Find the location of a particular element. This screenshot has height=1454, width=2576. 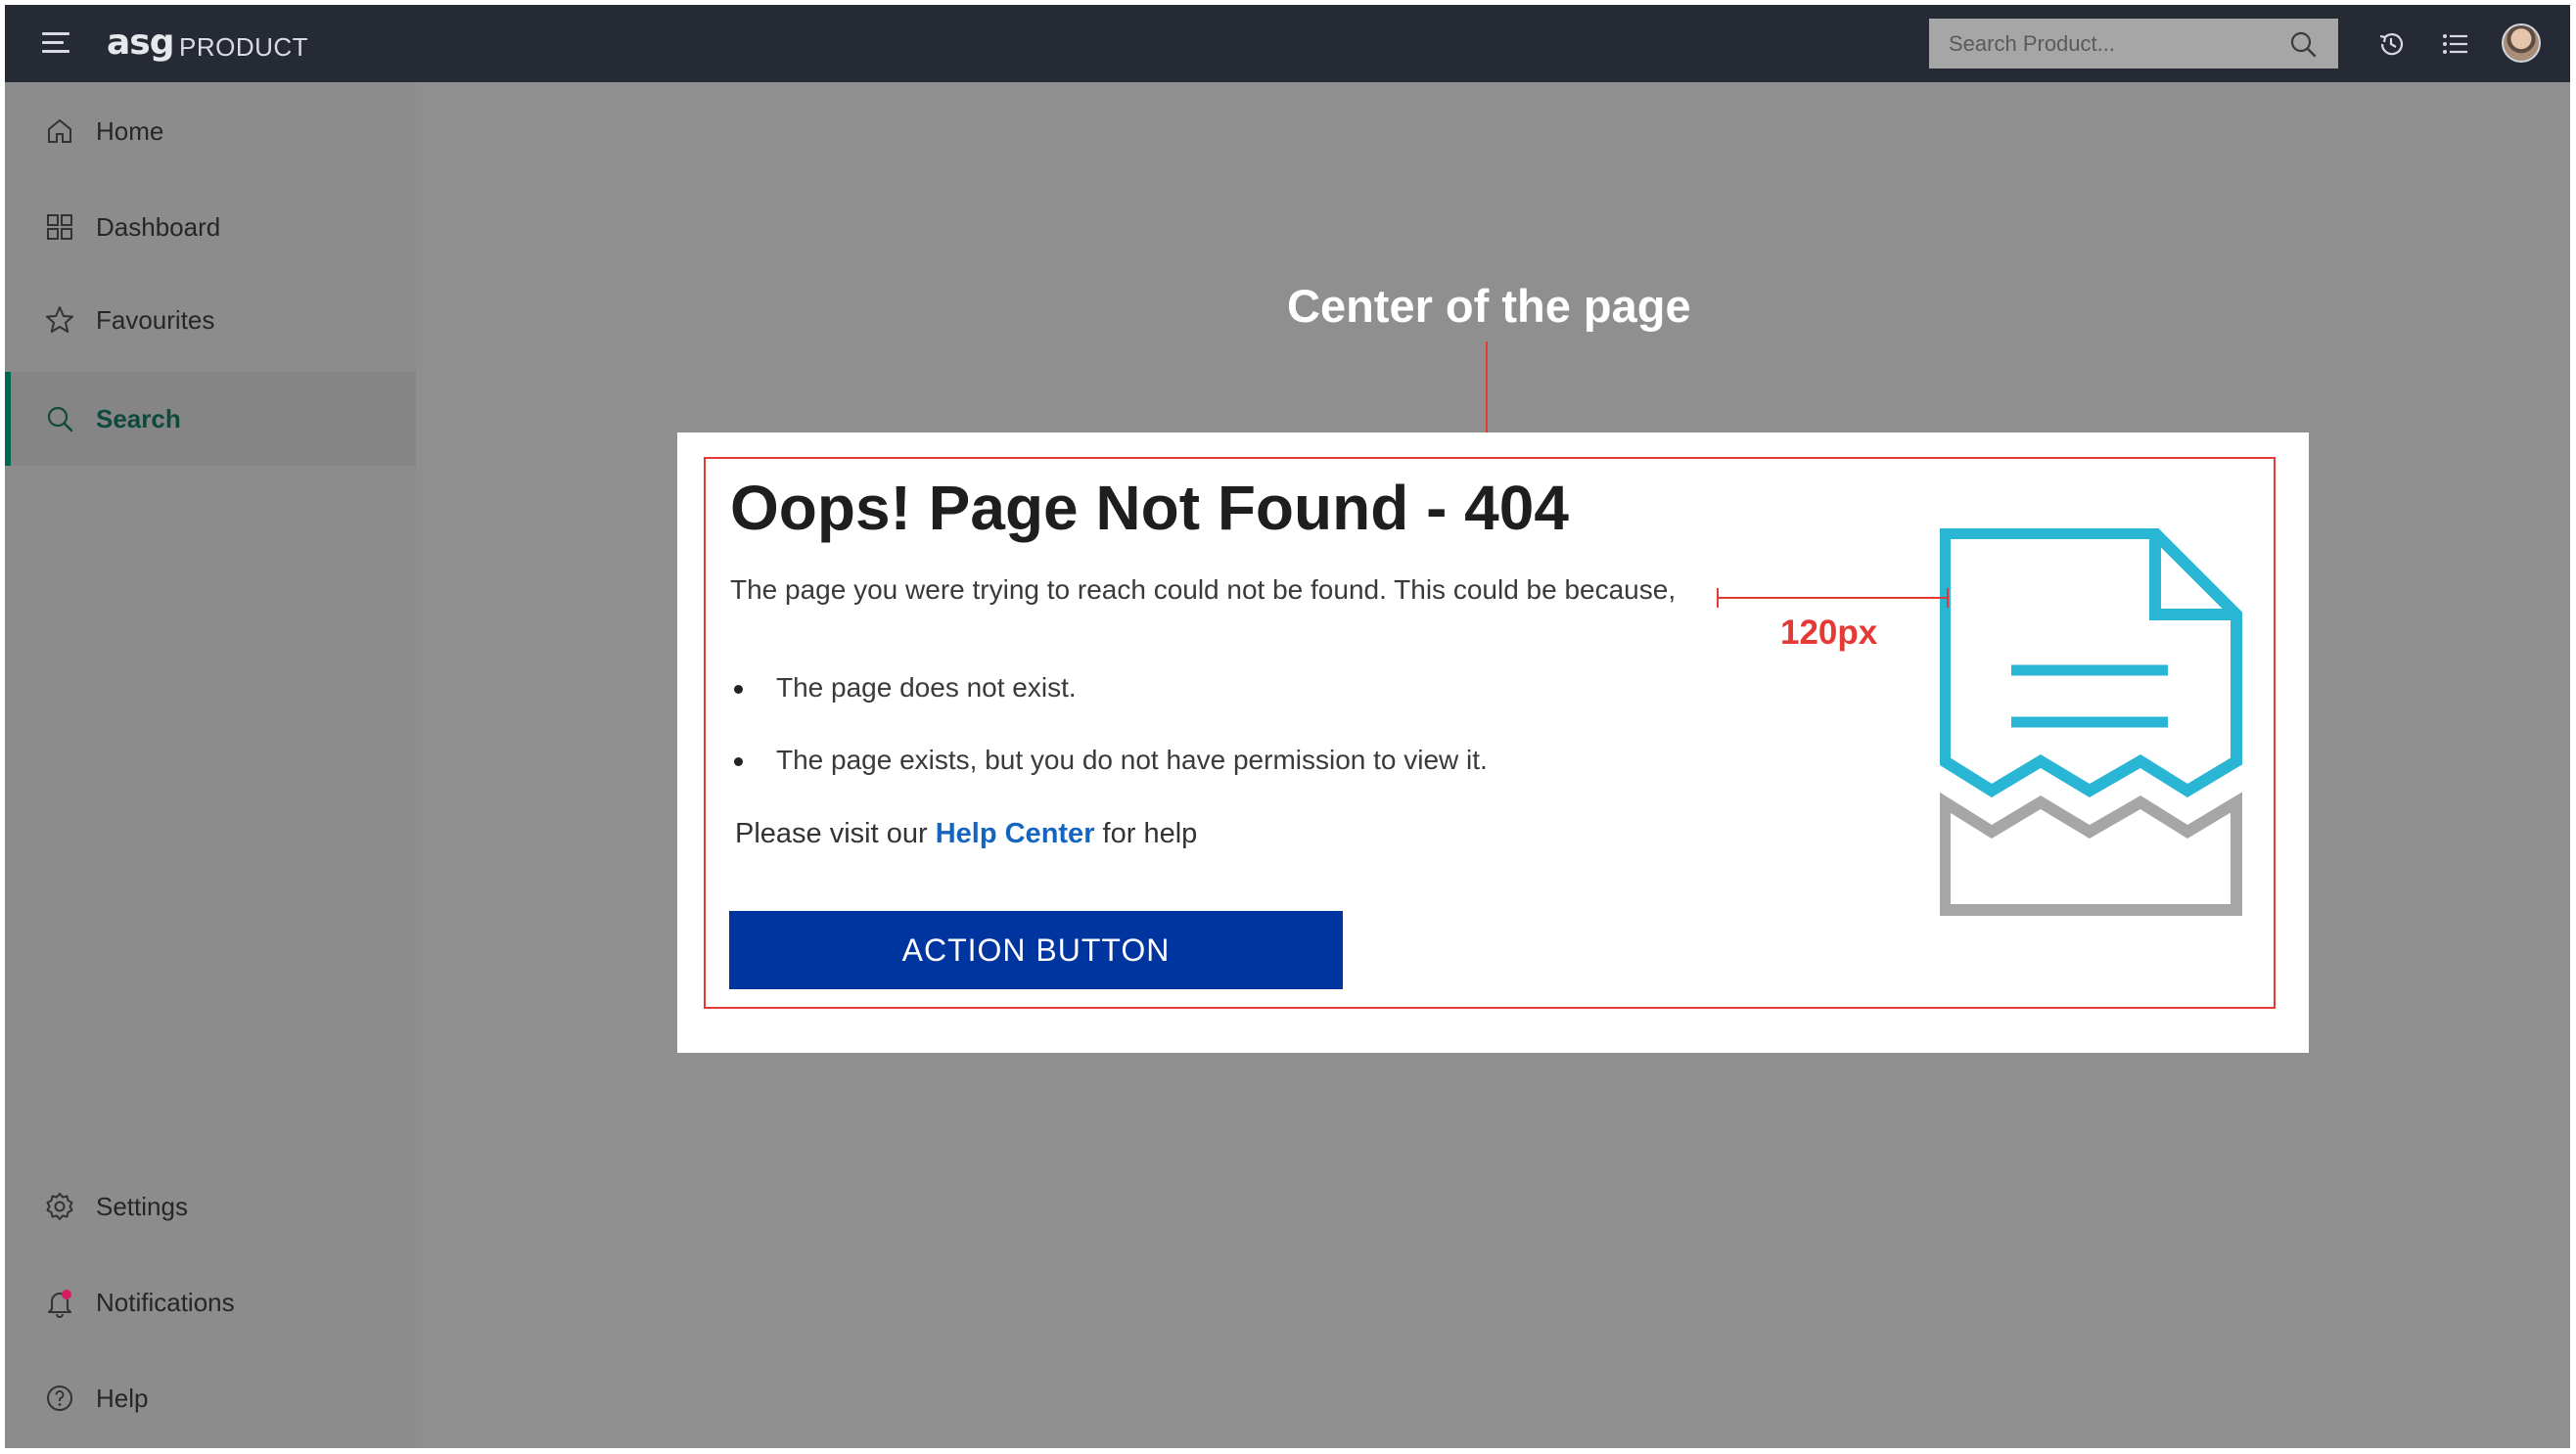

sidebar-item-favourites: Favourites is located at coordinates (210, 320).